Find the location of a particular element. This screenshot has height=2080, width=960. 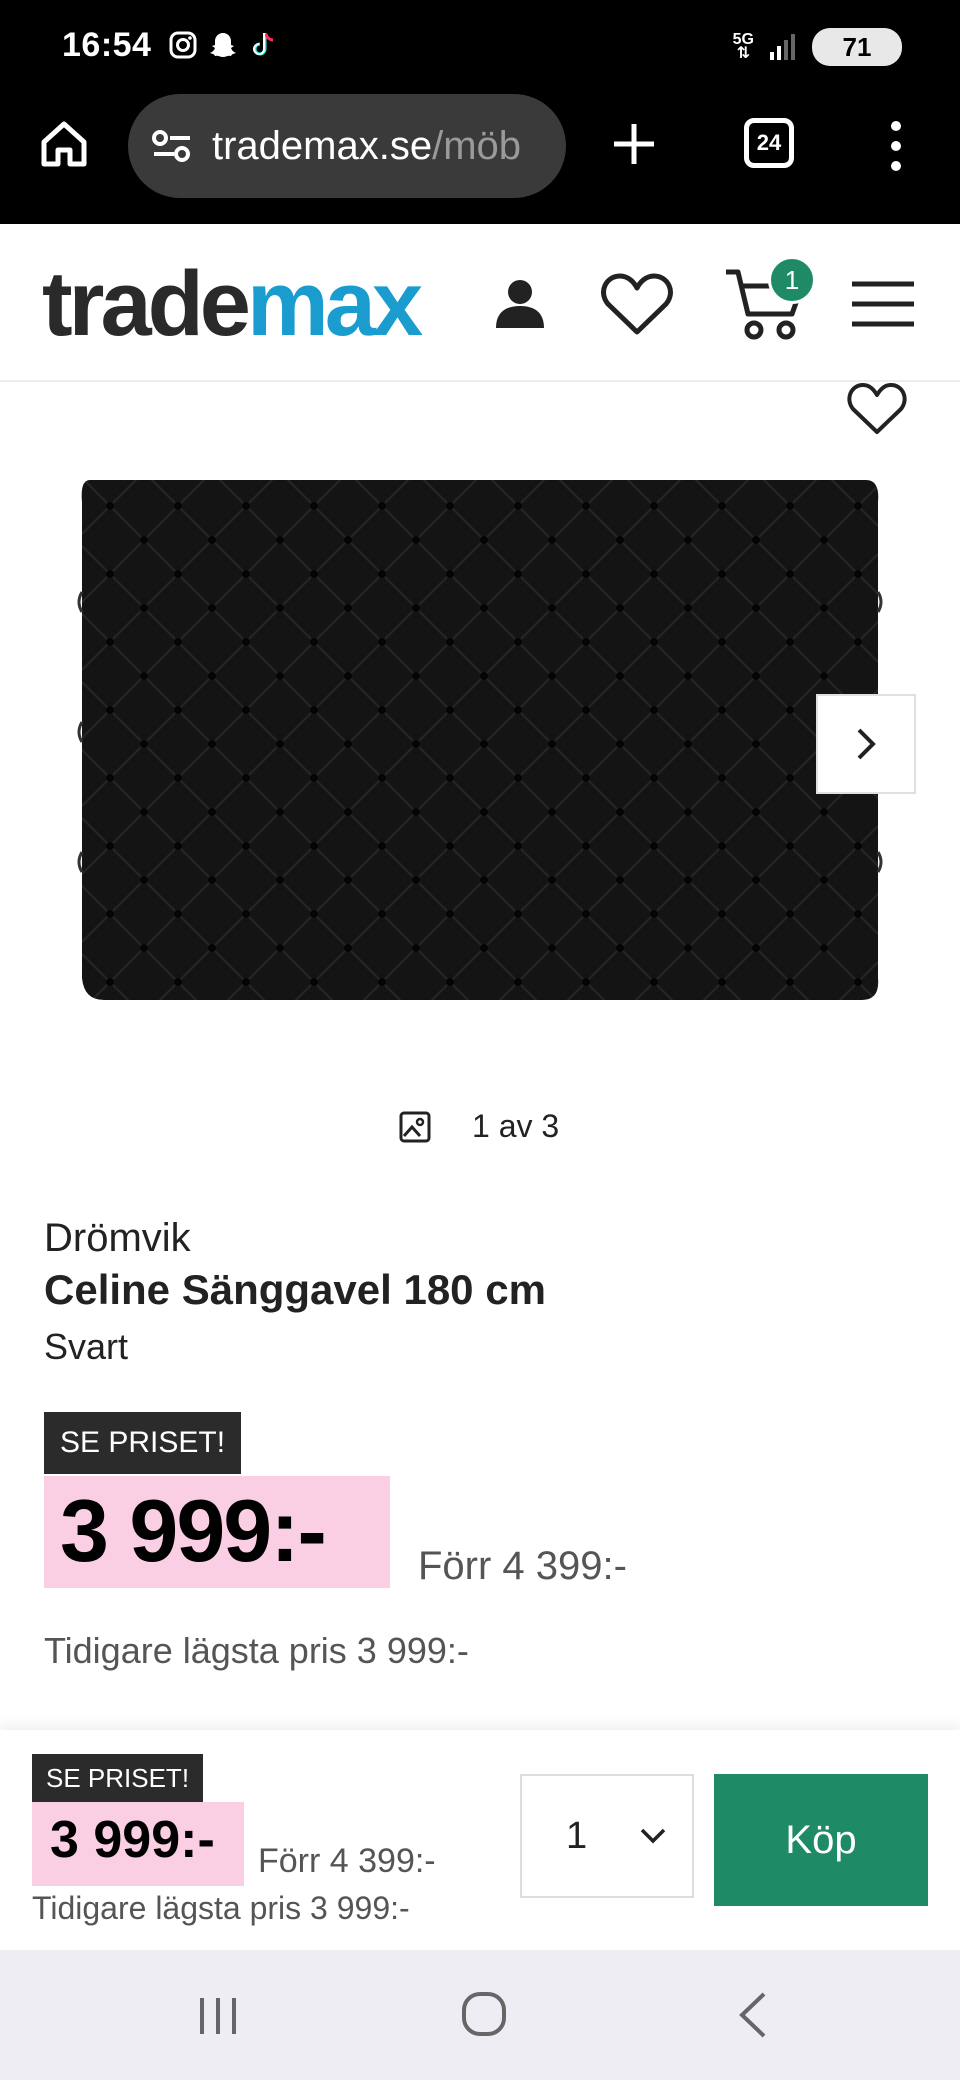

hamburger-menu-icon is located at coordinates (883, 304).